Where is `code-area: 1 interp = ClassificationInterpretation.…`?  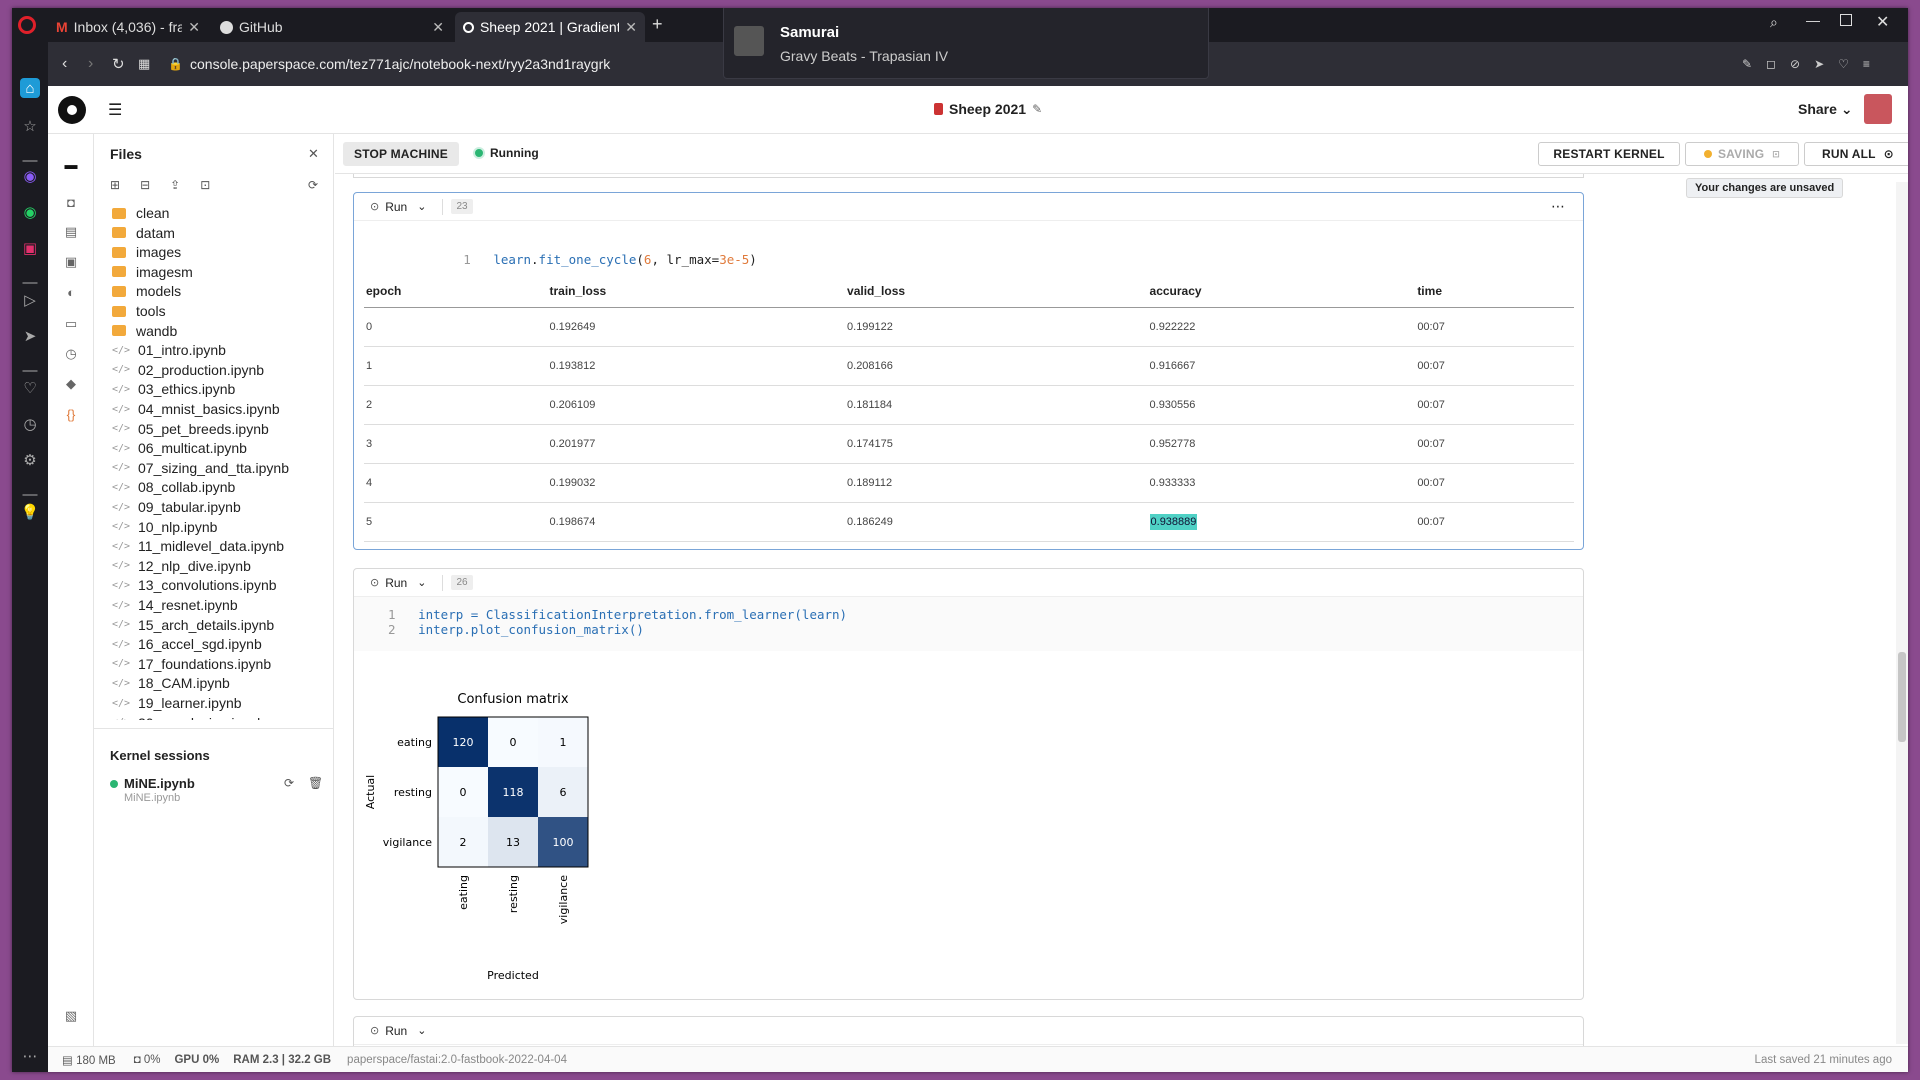
code-area: 1 interp = ClassificationInterpretation.… is located at coordinates (968, 624).